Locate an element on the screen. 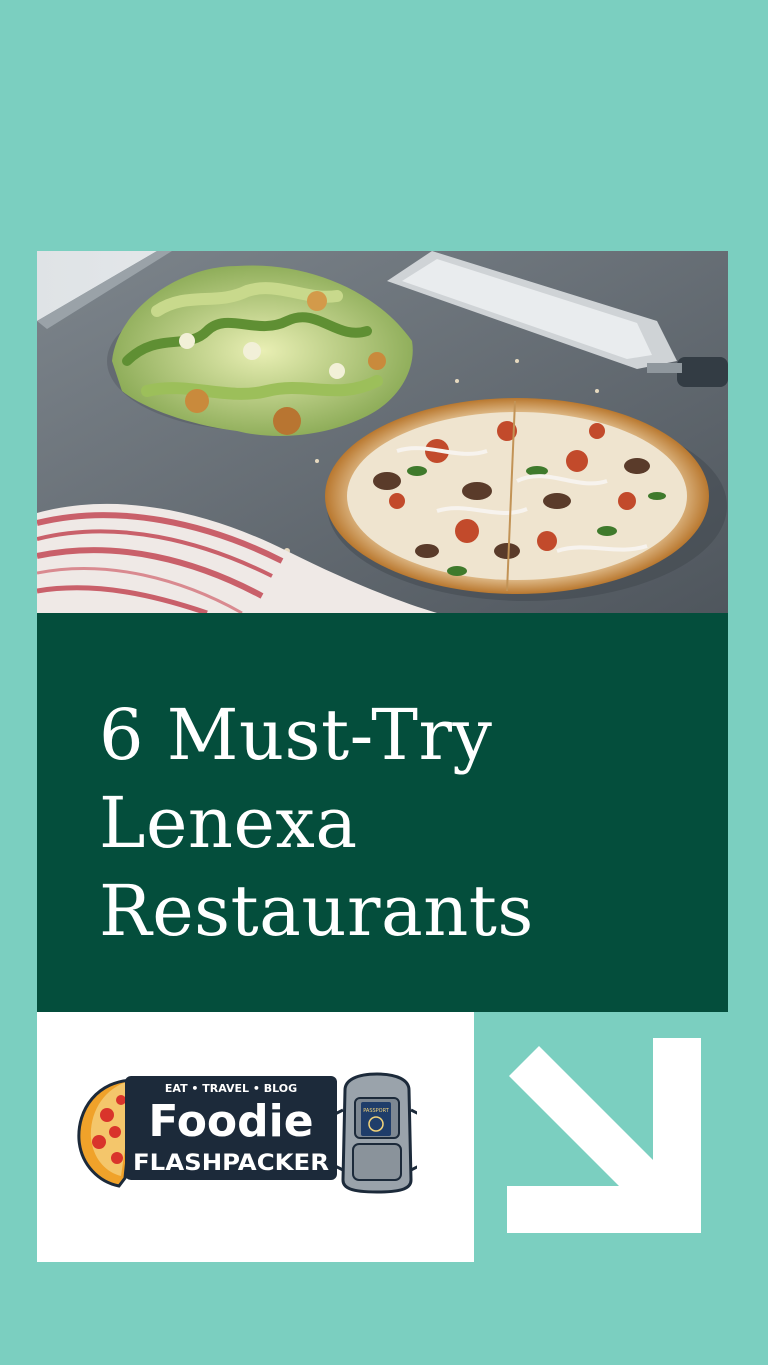  backpack-icon: PASSPORT is located at coordinates (375, 1133).